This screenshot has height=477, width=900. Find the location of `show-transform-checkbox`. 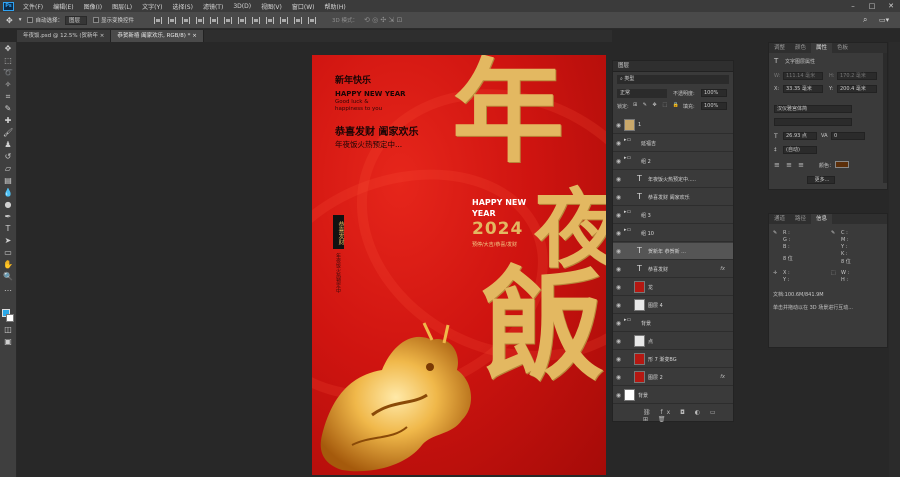

show-transform-checkbox is located at coordinates (96, 20).